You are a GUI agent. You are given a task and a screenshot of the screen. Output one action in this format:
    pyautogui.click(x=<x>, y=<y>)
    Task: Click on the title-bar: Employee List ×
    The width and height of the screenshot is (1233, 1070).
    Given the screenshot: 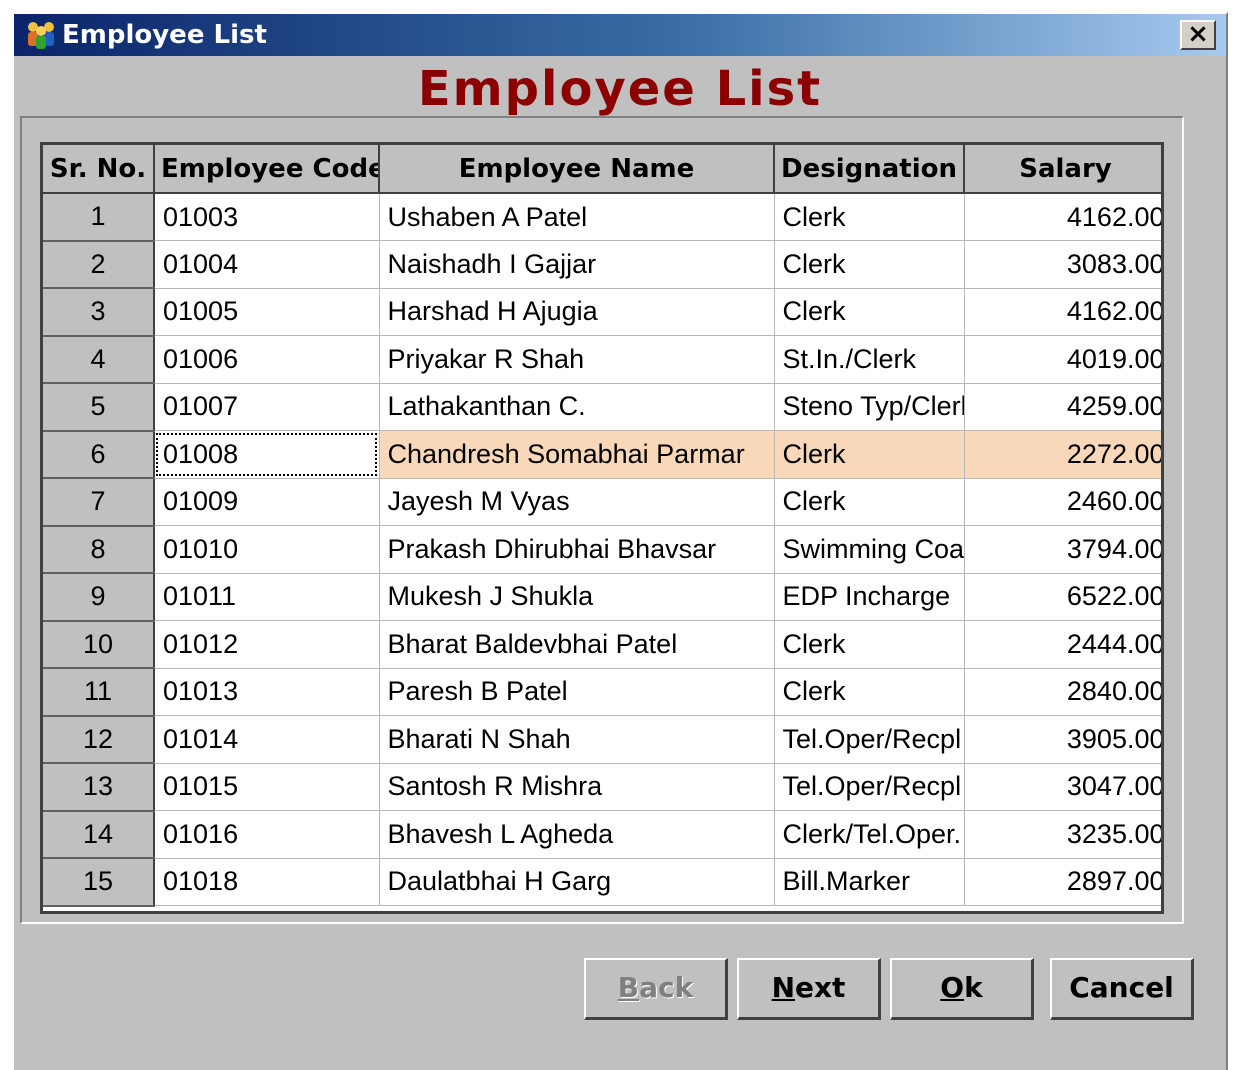 What is the action you would take?
    pyautogui.click(x=620, y=35)
    